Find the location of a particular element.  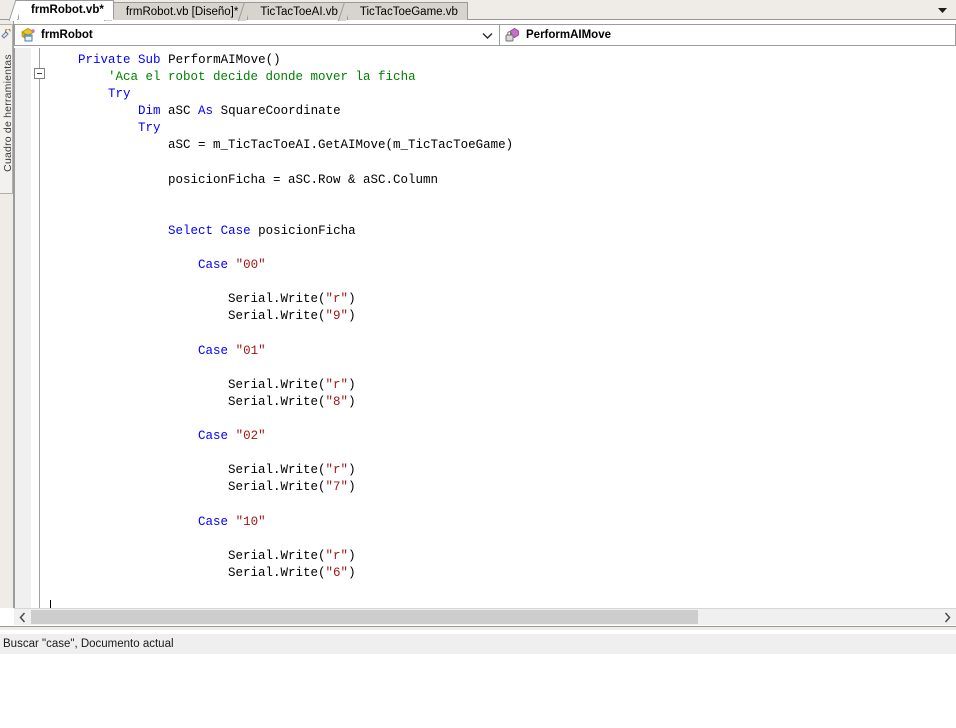

document-tab: TicTacToeAI.vb is located at coordinates (297, 11).